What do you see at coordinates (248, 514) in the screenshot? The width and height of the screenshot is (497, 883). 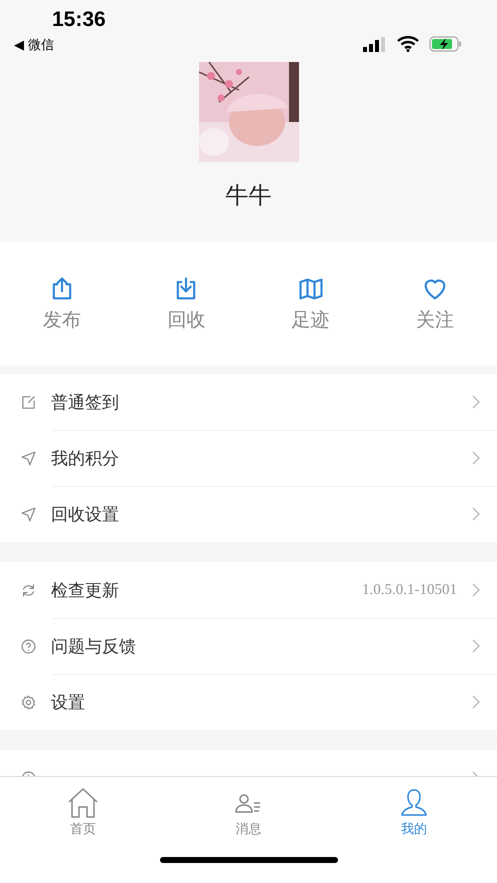 I see `menu-row: 回收设置` at bounding box center [248, 514].